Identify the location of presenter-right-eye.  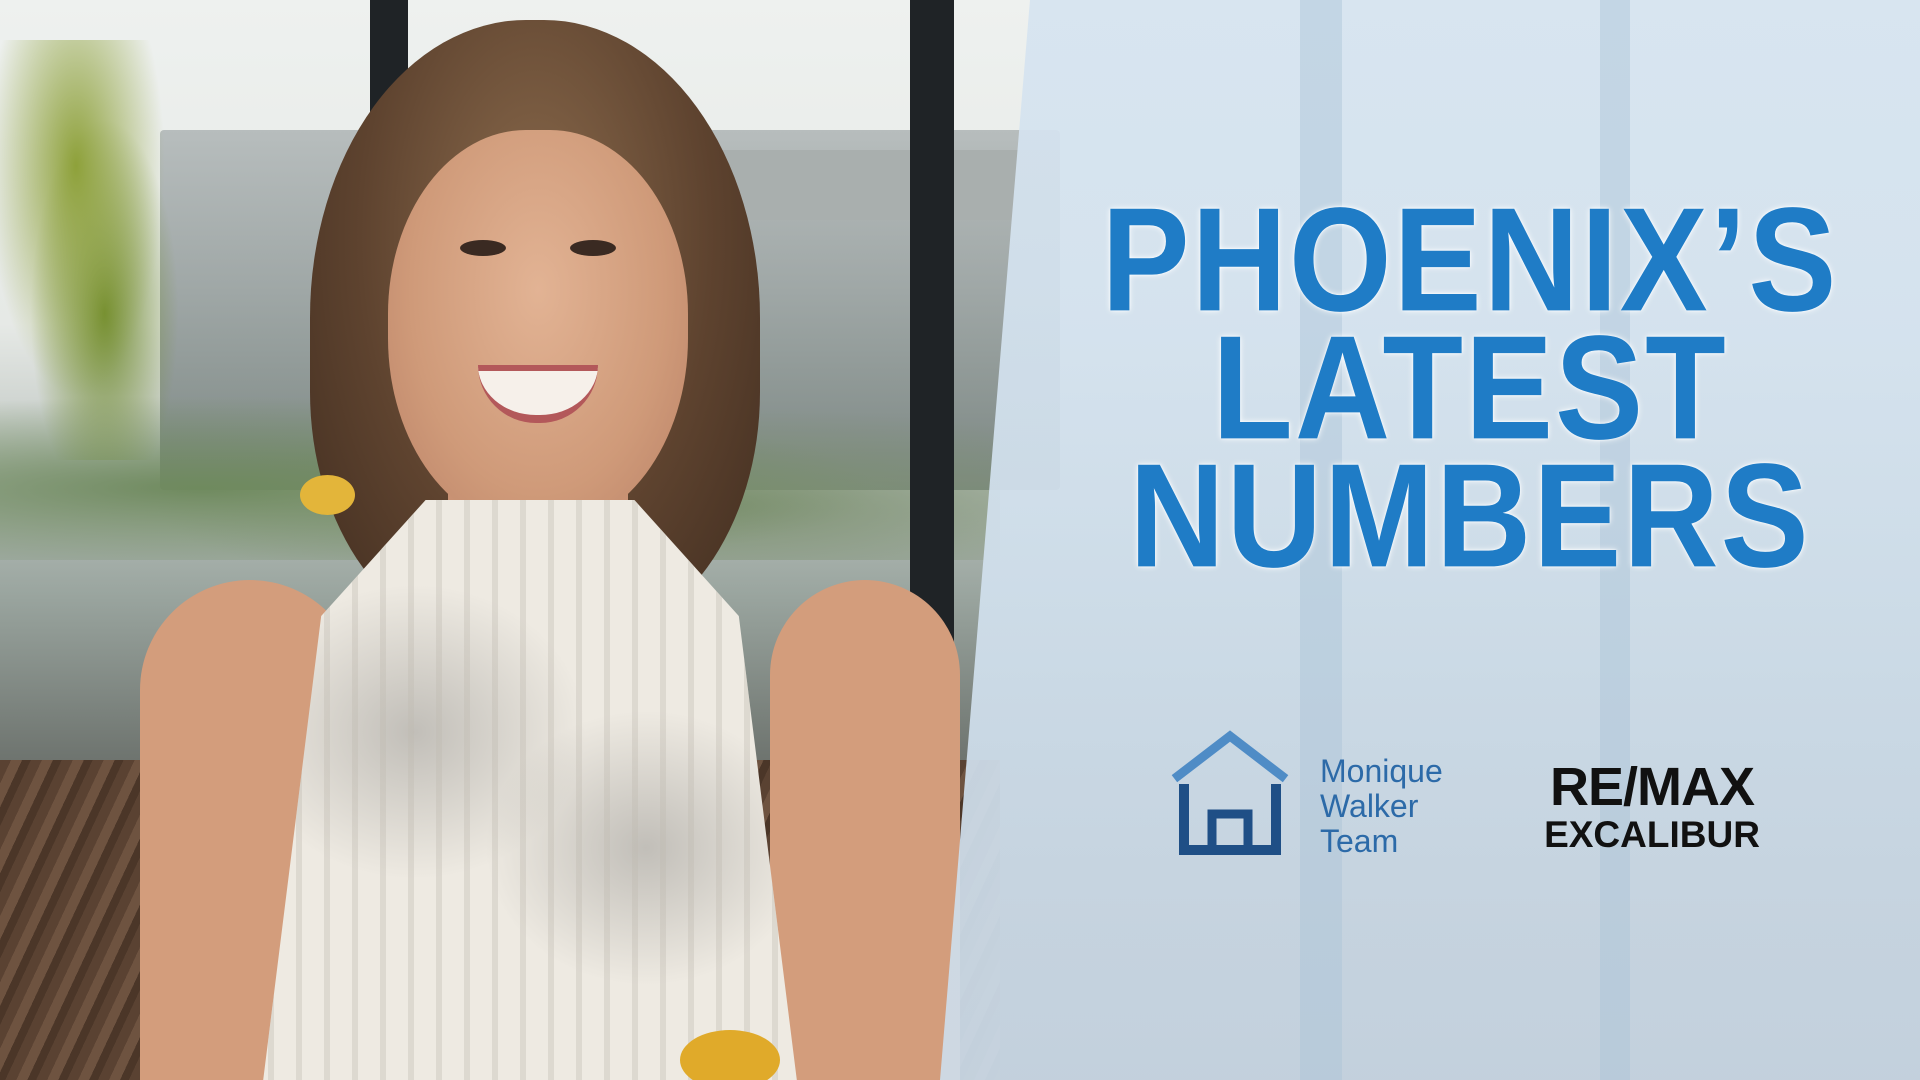
(593, 248).